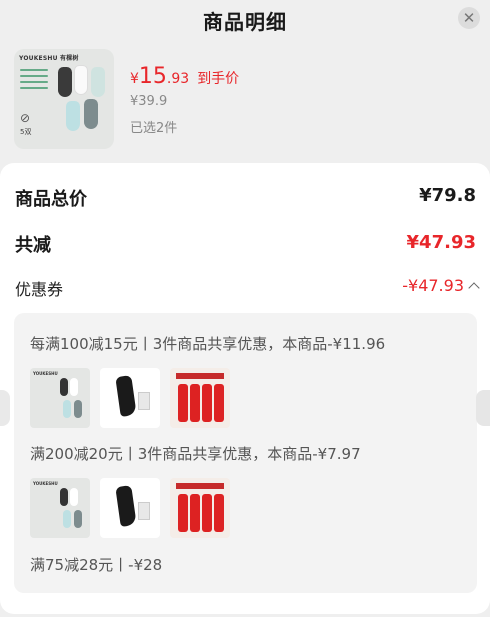 The width and height of the screenshot is (490, 617). Describe the element at coordinates (474, 287) in the screenshot. I see `chevron-up-icon` at that location.